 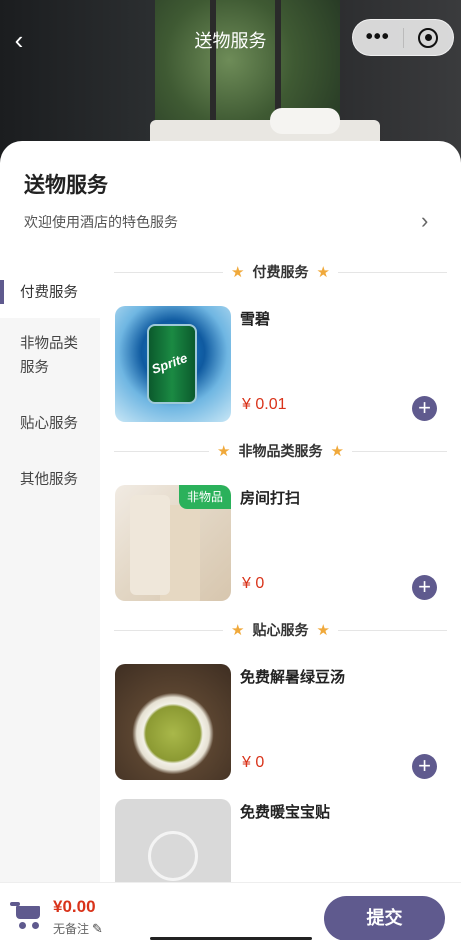 What do you see at coordinates (285, 365) in the screenshot?
I see `product-item: Sprite 雪碧 ¥ 0.01 +` at bounding box center [285, 365].